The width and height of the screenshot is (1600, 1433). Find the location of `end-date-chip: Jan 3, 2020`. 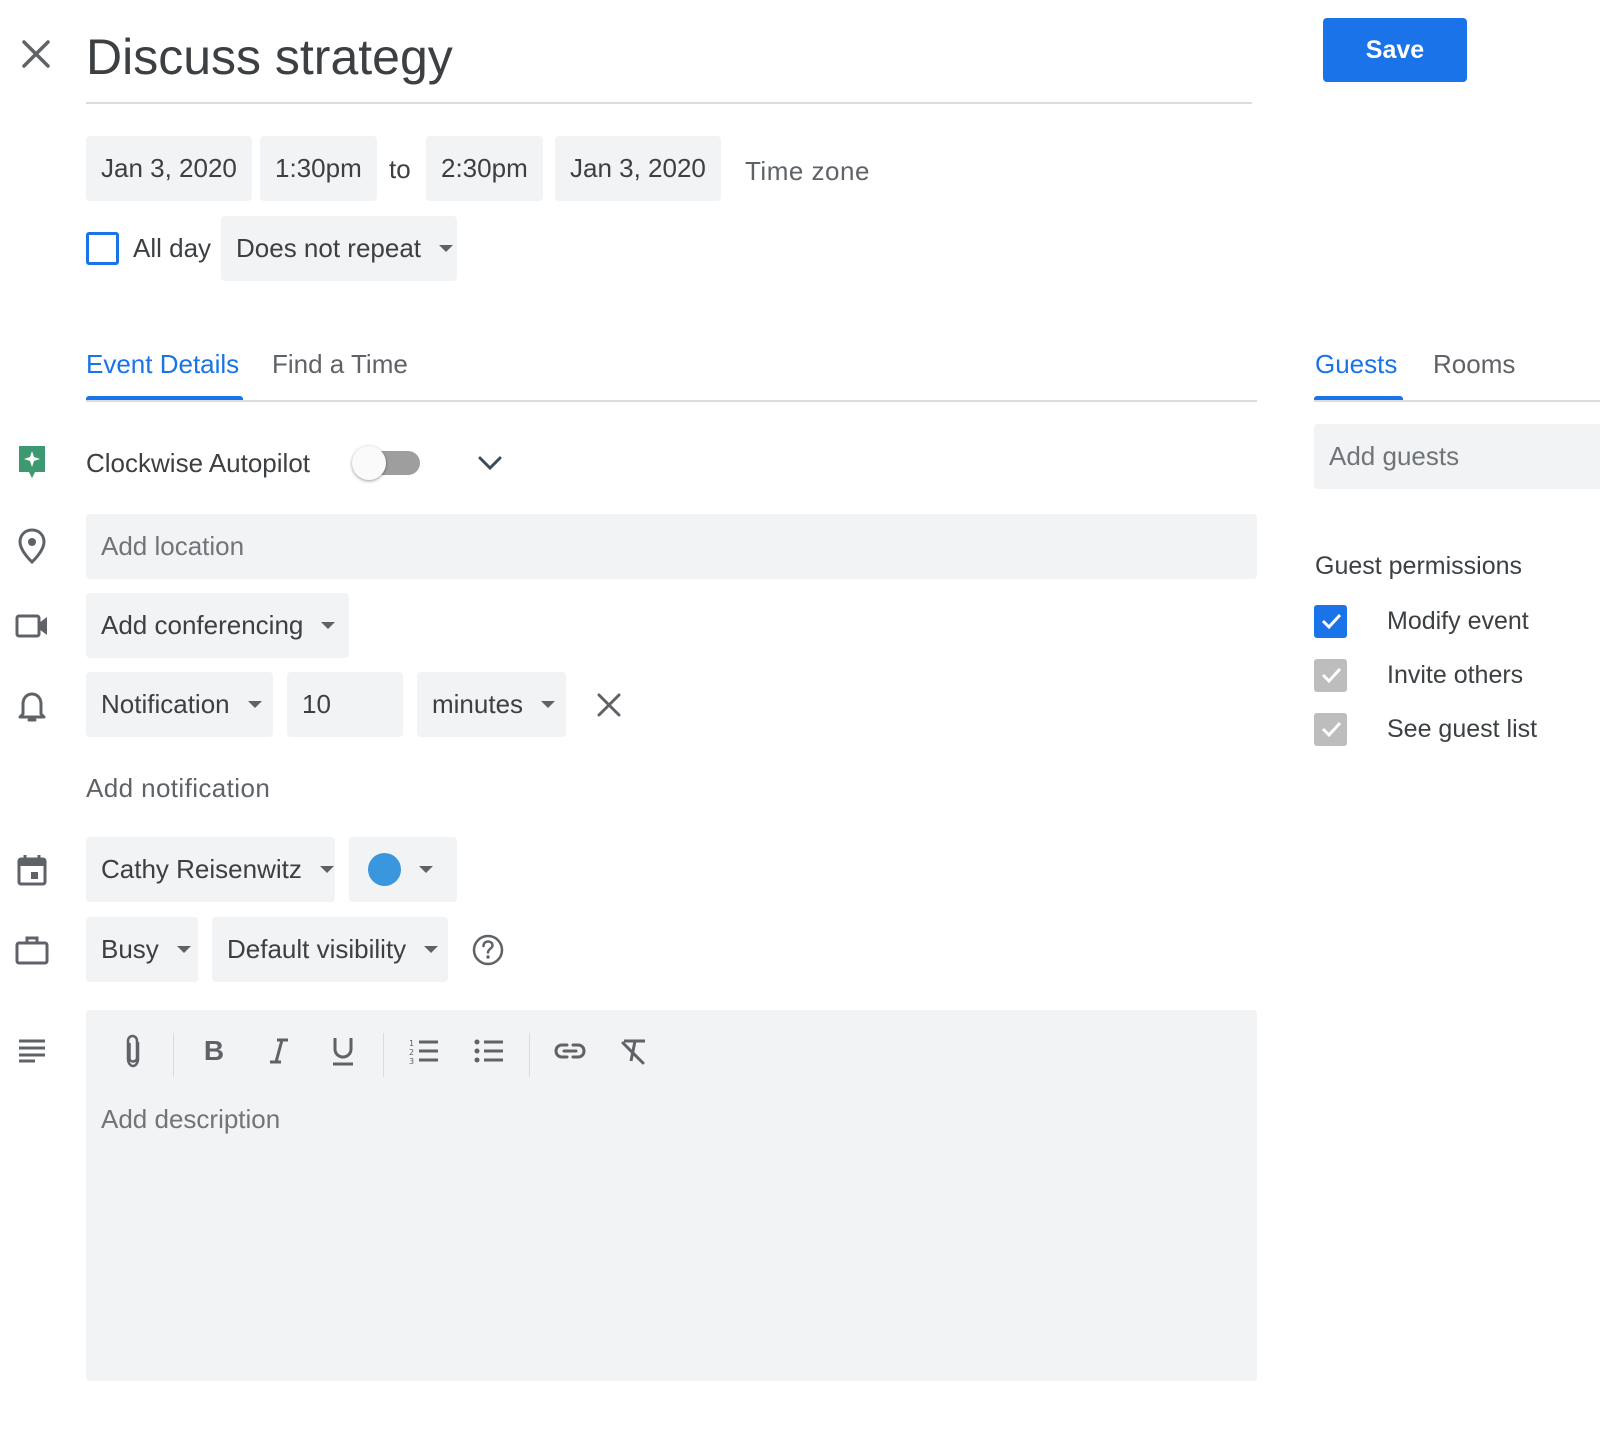

end-date-chip: Jan 3, 2020 is located at coordinates (638, 168).